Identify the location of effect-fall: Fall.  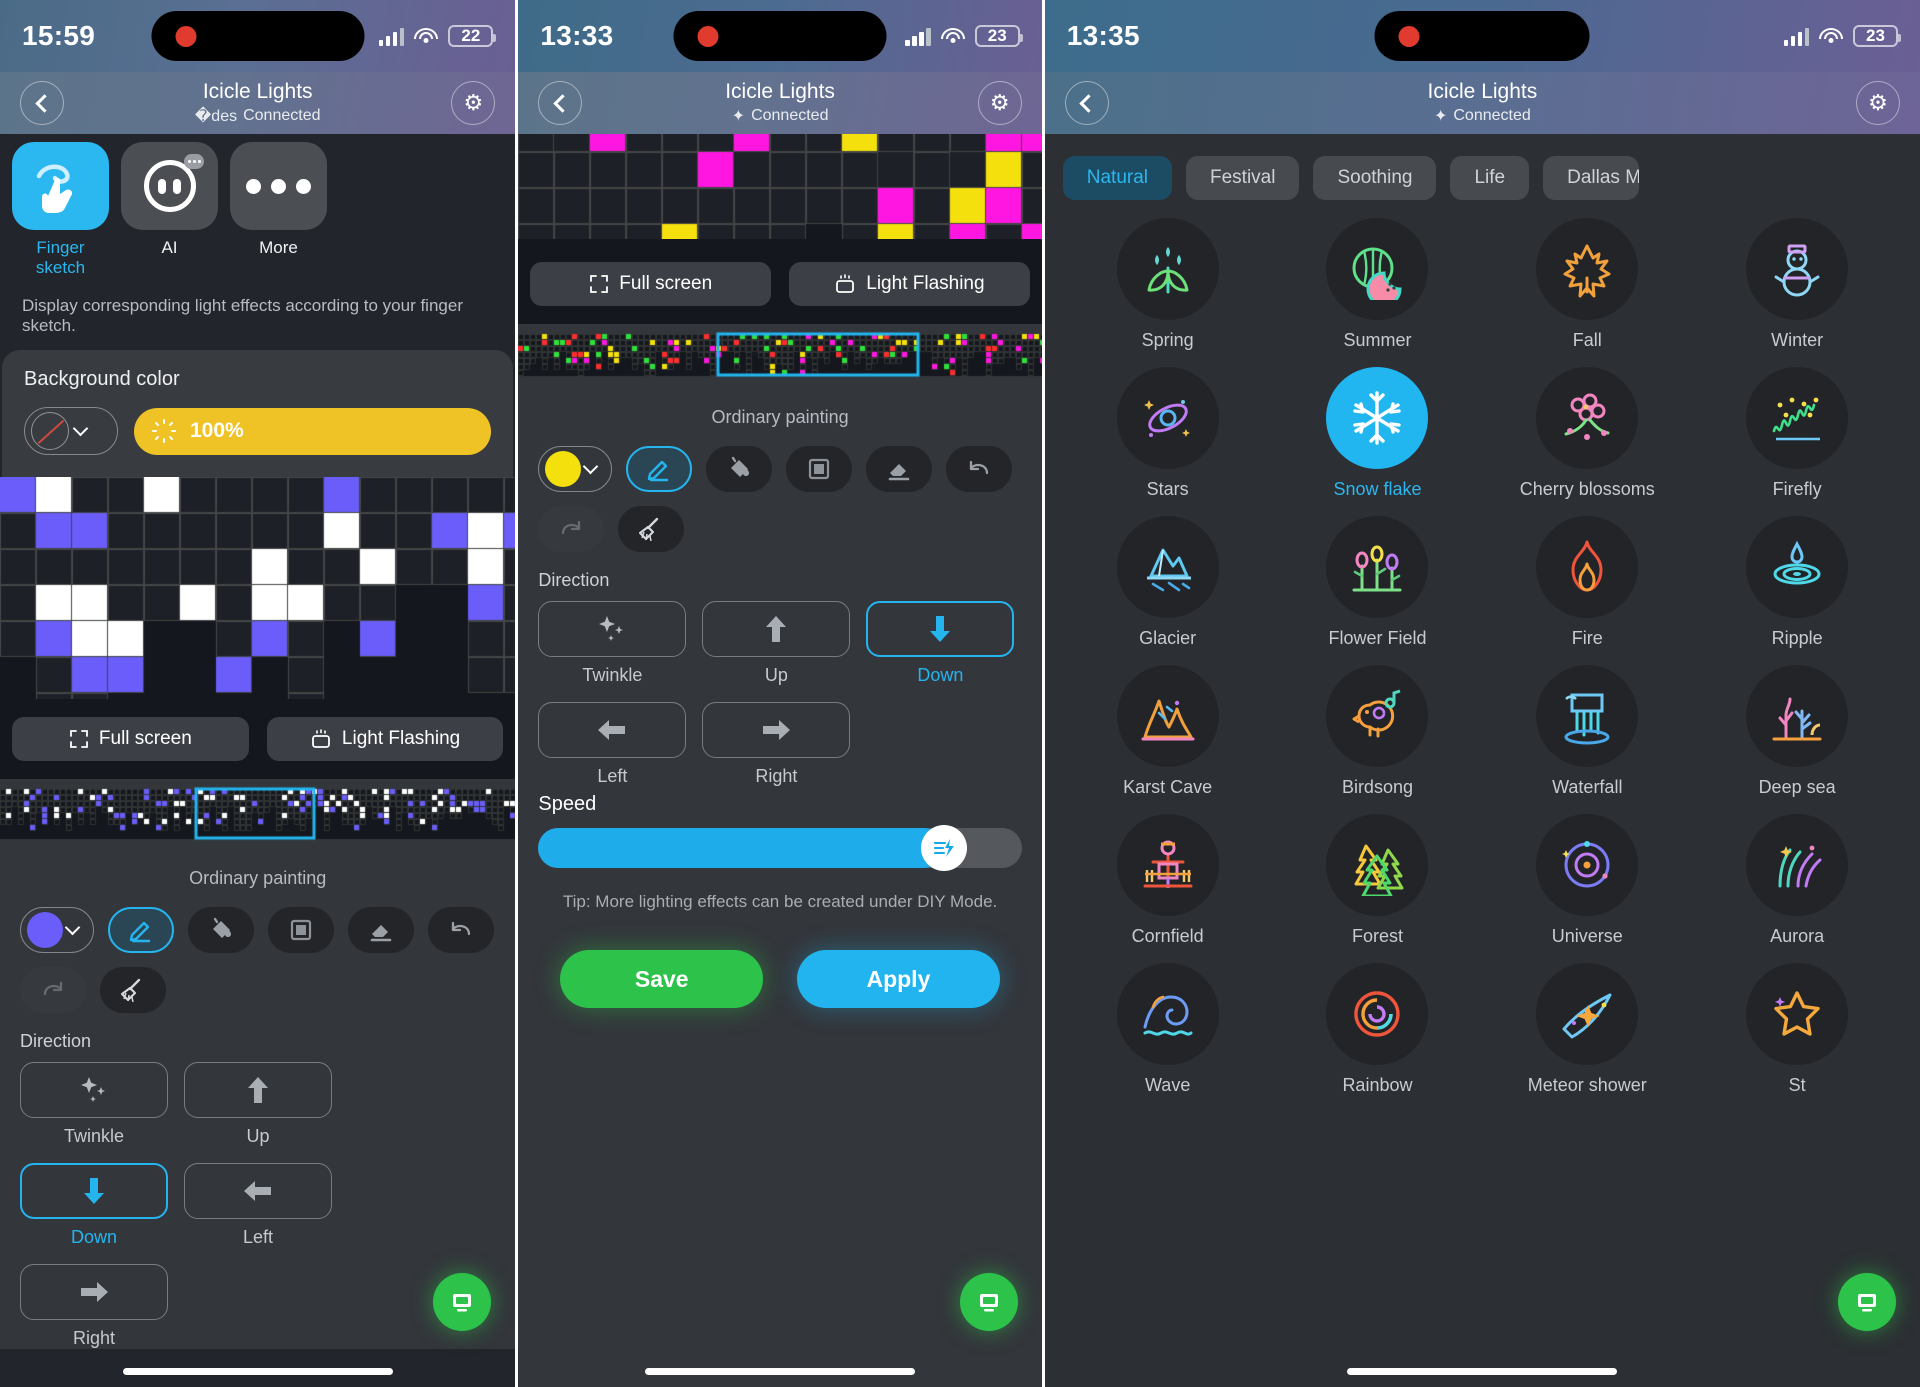
(1587, 284).